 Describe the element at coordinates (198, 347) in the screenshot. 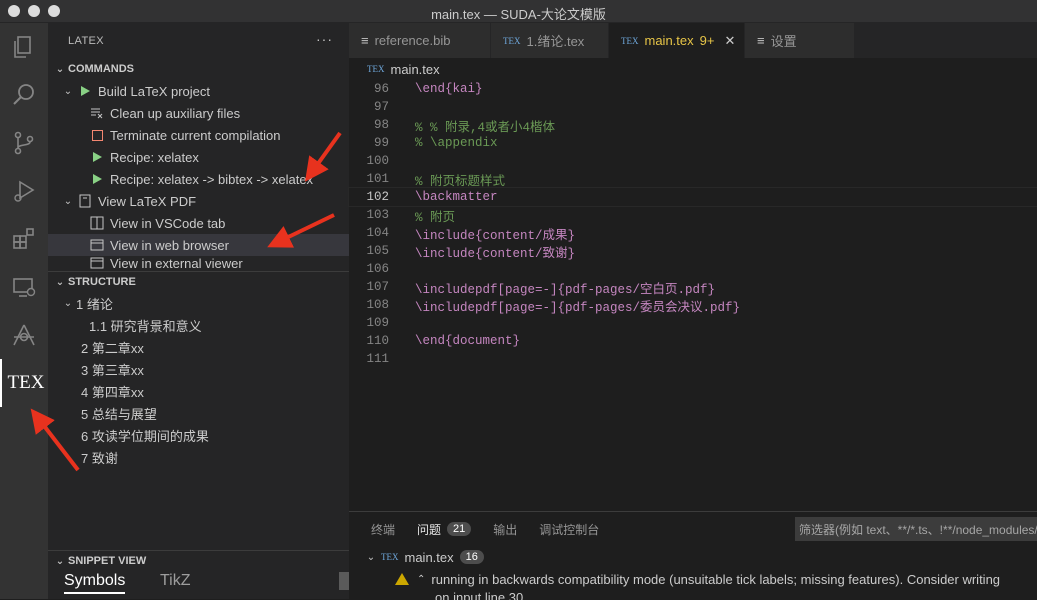

I see `structure-item: 2 第二章xx` at that location.